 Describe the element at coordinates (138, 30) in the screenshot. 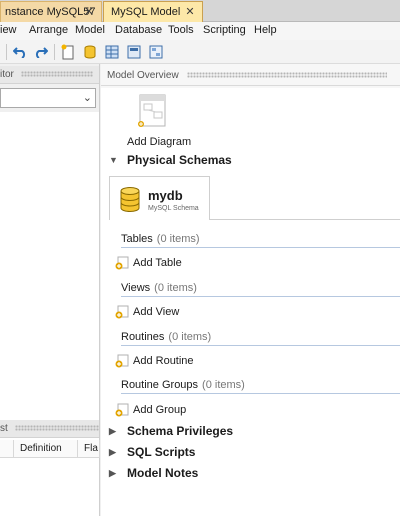

I see `menu-database: Database` at that location.